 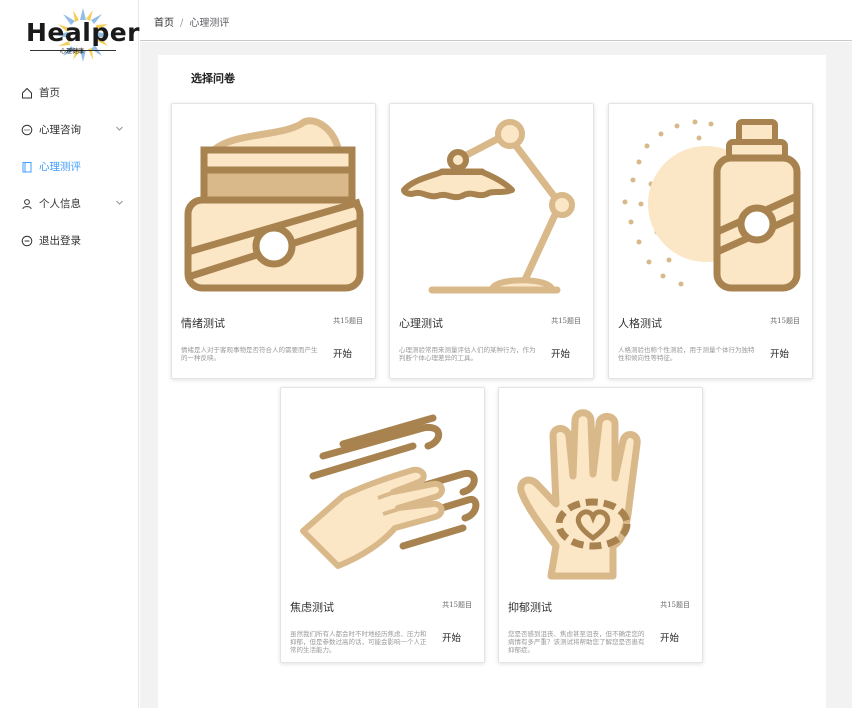 What do you see at coordinates (213, 78) in the screenshot?
I see `page-title: 选择问卷` at bounding box center [213, 78].